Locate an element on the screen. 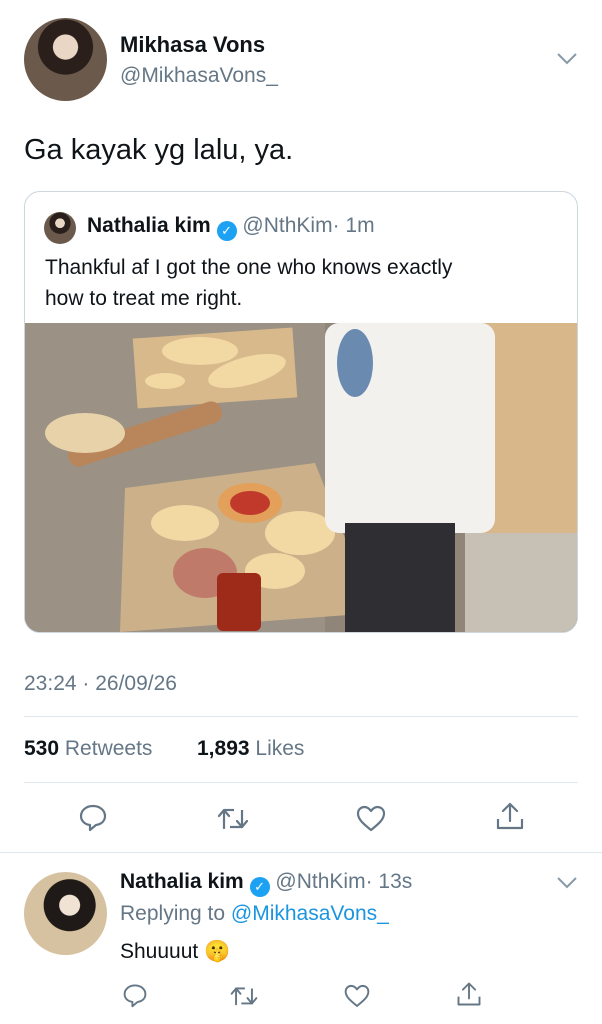 The height and width of the screenshot is (1024, 602). retweets-label: Retweets is located at coordinates (108, 748).